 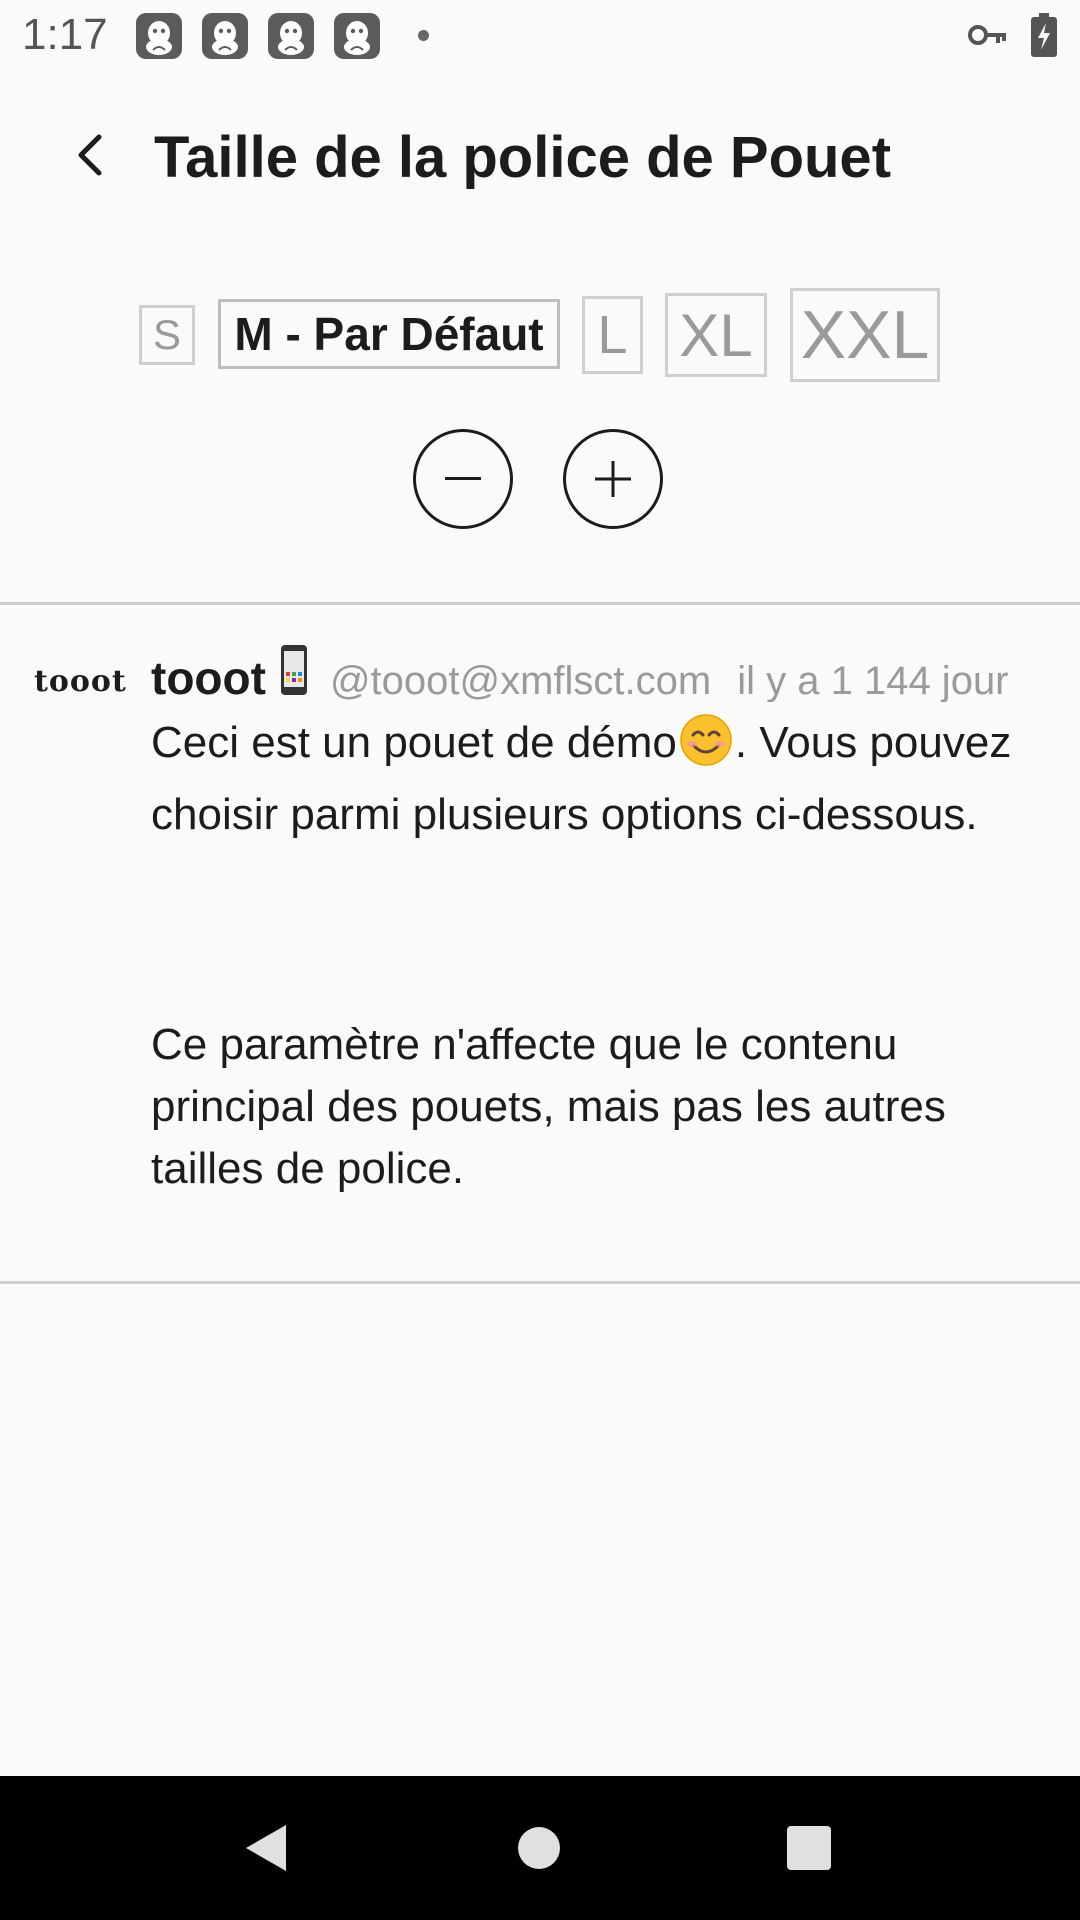 I want to click on nav-home-circle-icon, so click(x=539, y=1848).